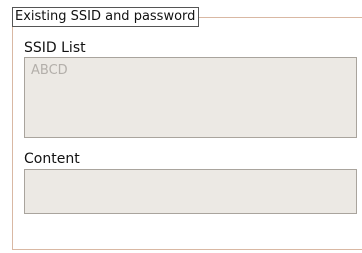 The height and width of the screenshot is (253, 362). Describe the element at coordinates (52, 159) in the screenshot. I see `content-label: Content` at that location.